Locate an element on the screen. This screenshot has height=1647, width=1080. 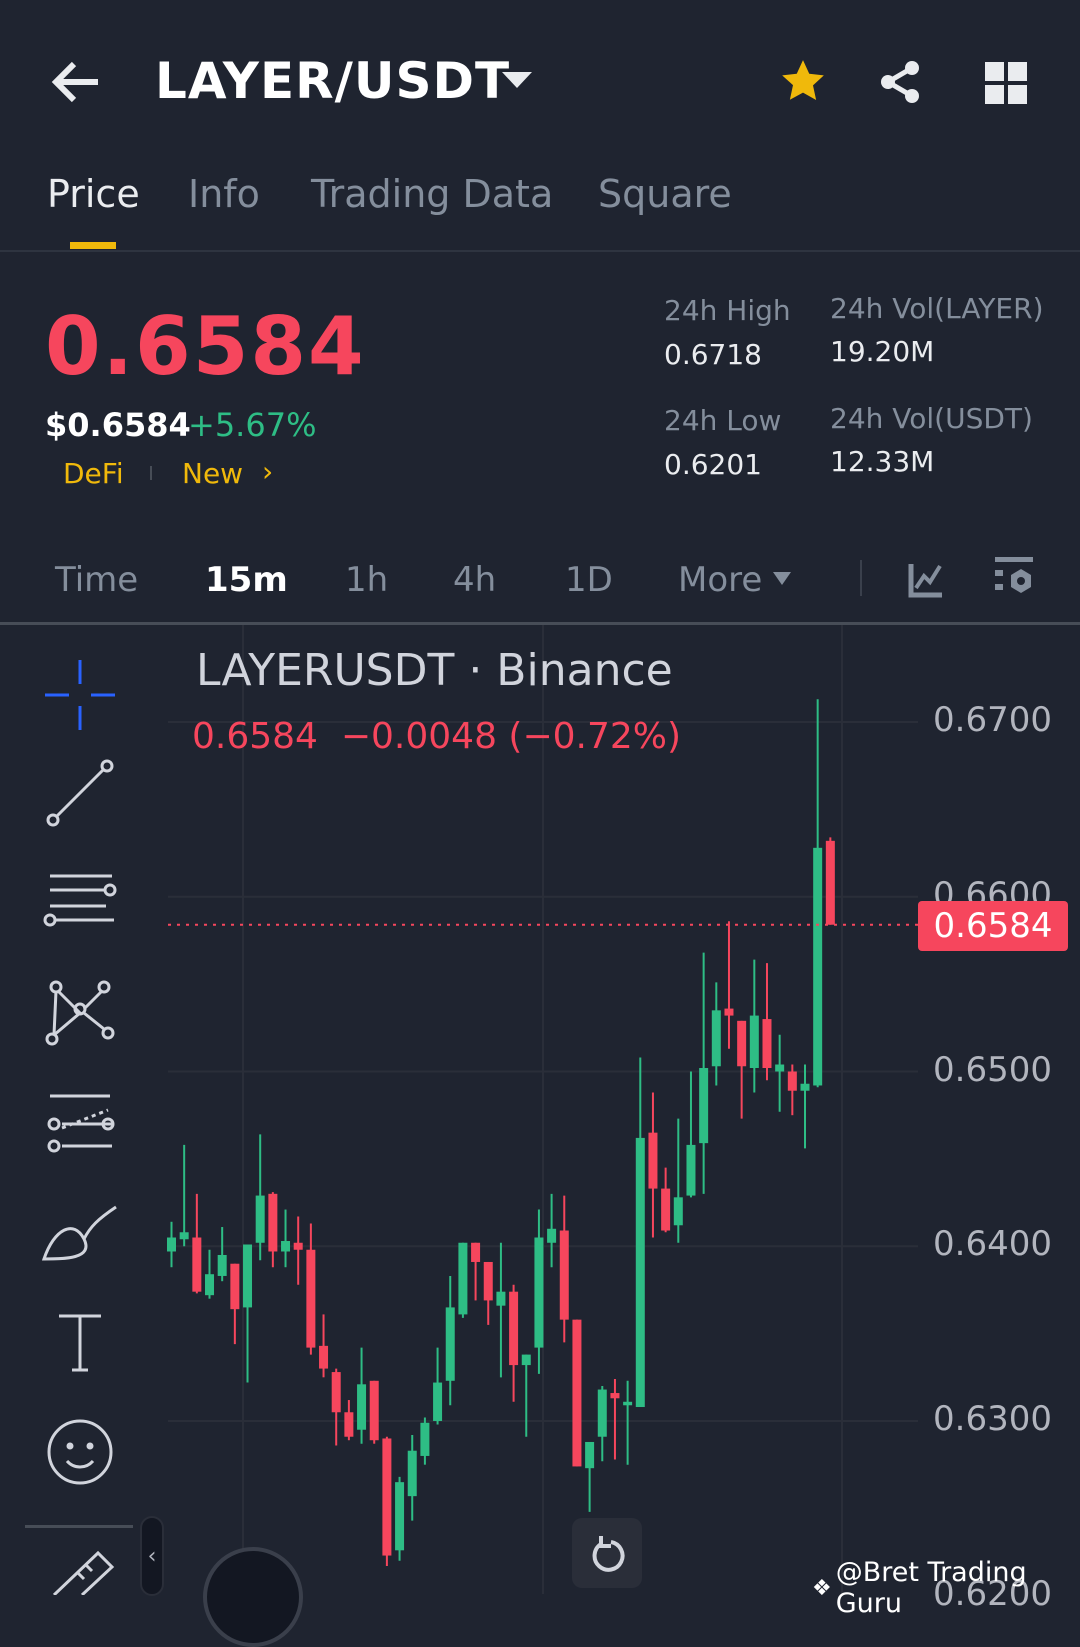
pair-dropdown-icon is located at coordinates (517, 80).